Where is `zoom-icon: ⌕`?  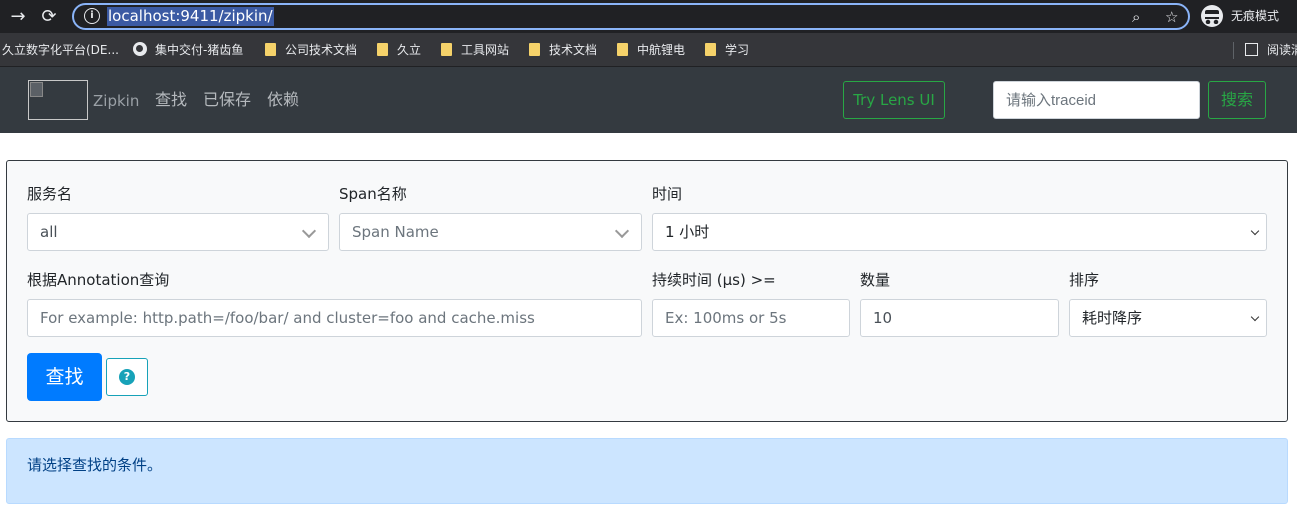 zoom-icon: ⌕ is located at coordinates (1136, 17).